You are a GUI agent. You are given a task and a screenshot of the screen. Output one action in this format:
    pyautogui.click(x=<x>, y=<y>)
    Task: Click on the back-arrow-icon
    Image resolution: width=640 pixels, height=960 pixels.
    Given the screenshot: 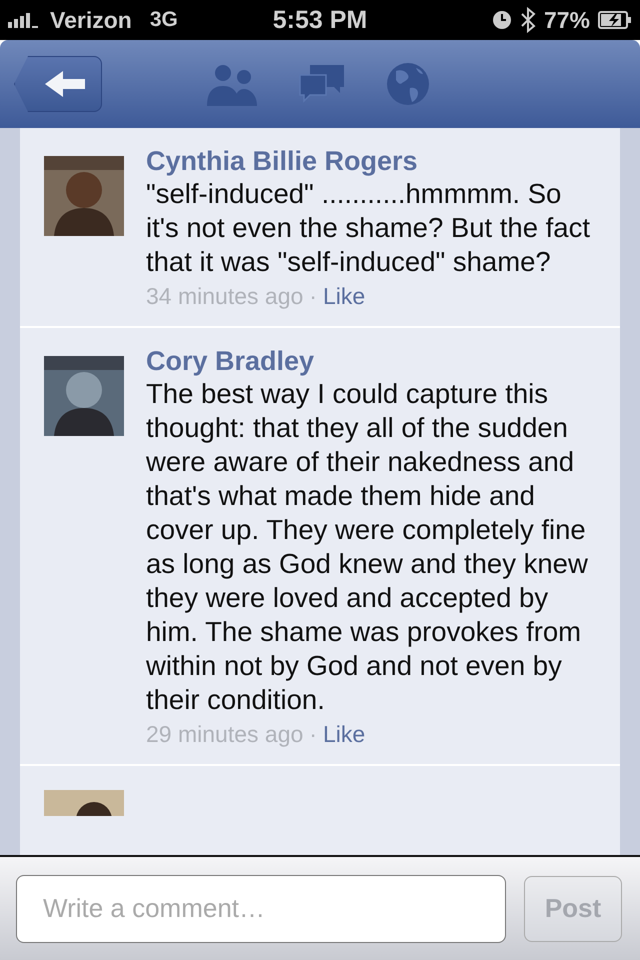 What is the action you would take?
    pyautogui.click(x=65, y=84)
    